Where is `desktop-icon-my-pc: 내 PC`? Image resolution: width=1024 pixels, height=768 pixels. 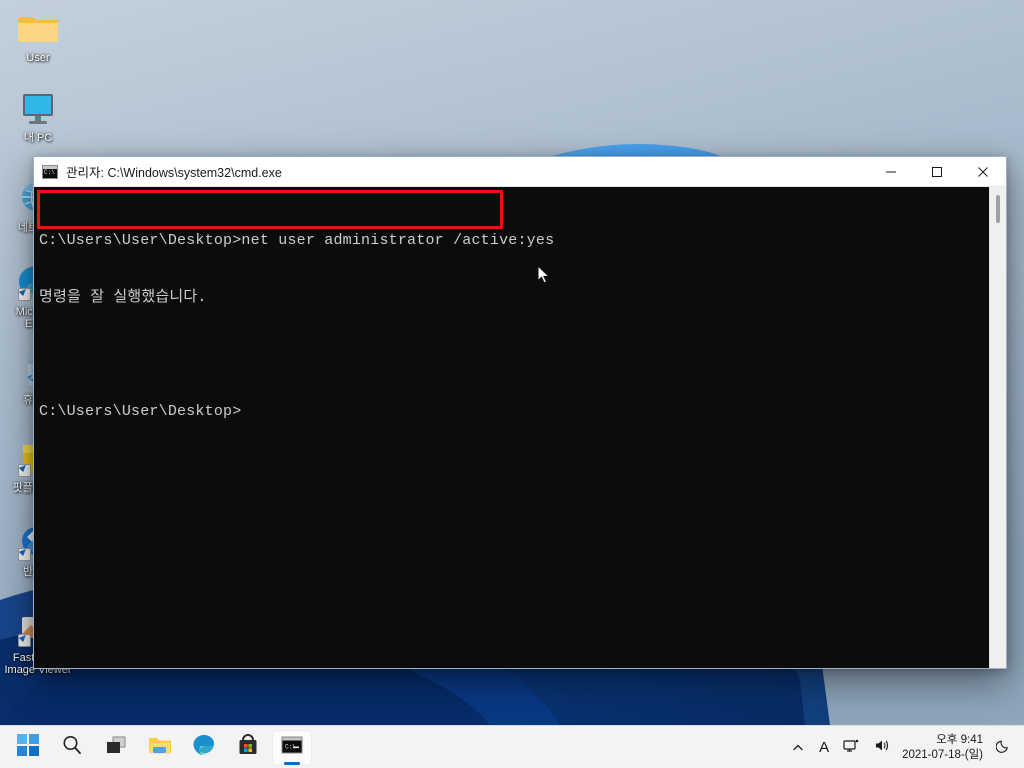
desktop-icon-my-pc: 내 PC is located at coordinates (38, 116).